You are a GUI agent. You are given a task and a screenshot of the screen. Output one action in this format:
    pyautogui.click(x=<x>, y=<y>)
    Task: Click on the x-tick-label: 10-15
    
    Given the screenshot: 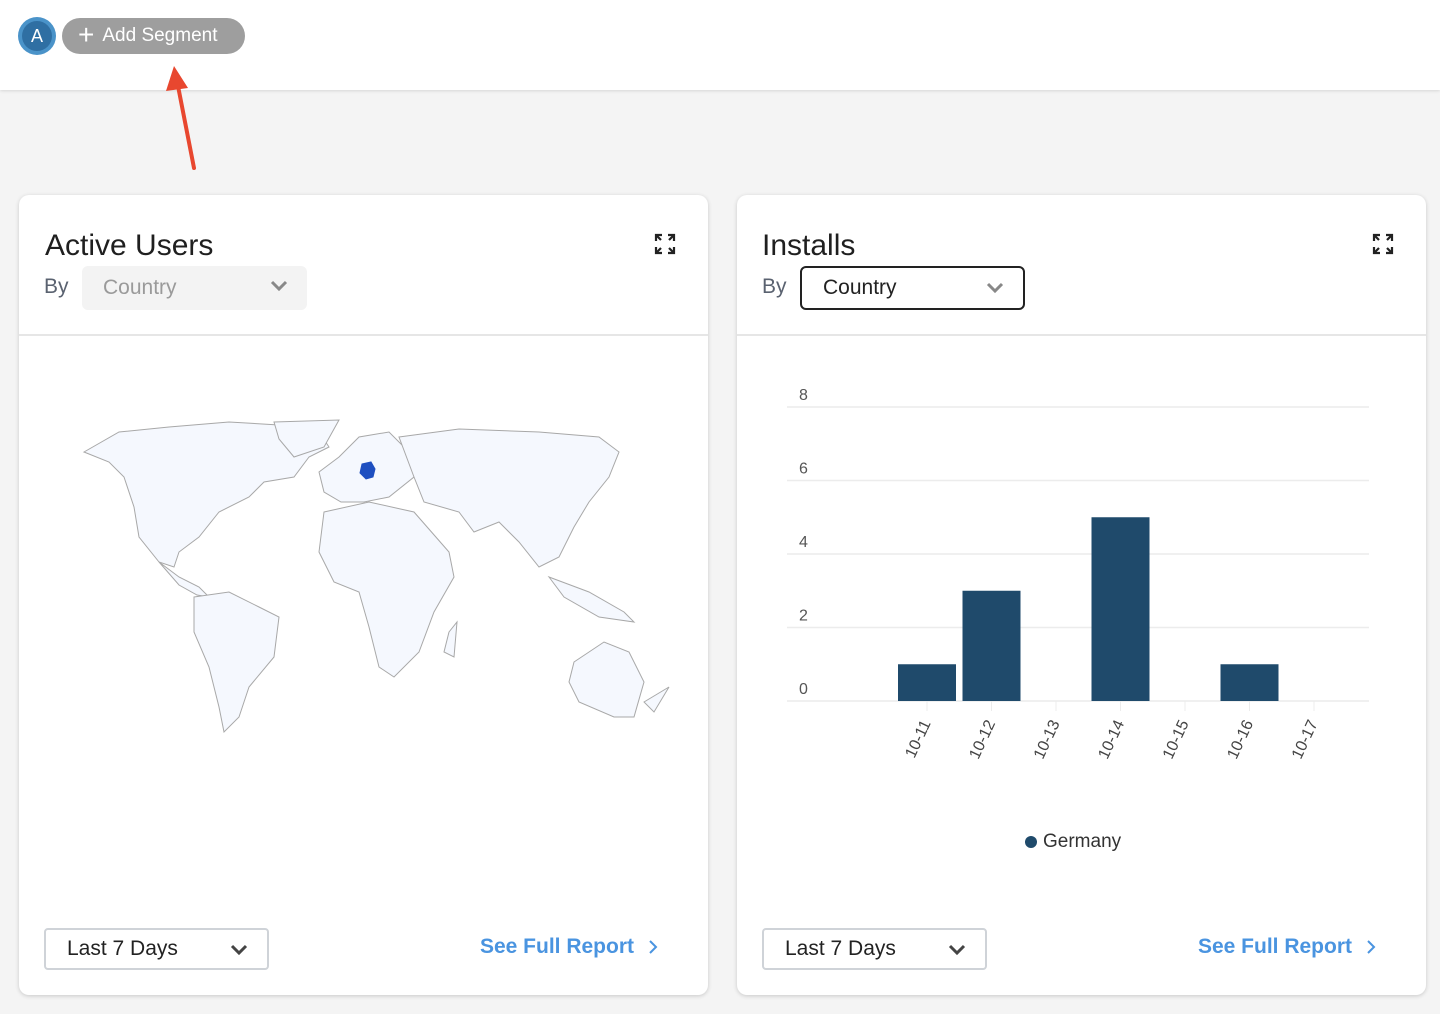 What is the action you would take?
    pyautogui.click(x=1176, y=739)
    